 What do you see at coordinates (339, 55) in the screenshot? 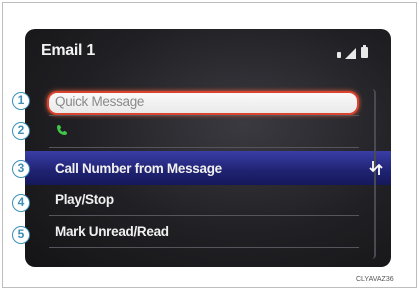
I see `bluetooth-icon` at bounding box center [339, 55].